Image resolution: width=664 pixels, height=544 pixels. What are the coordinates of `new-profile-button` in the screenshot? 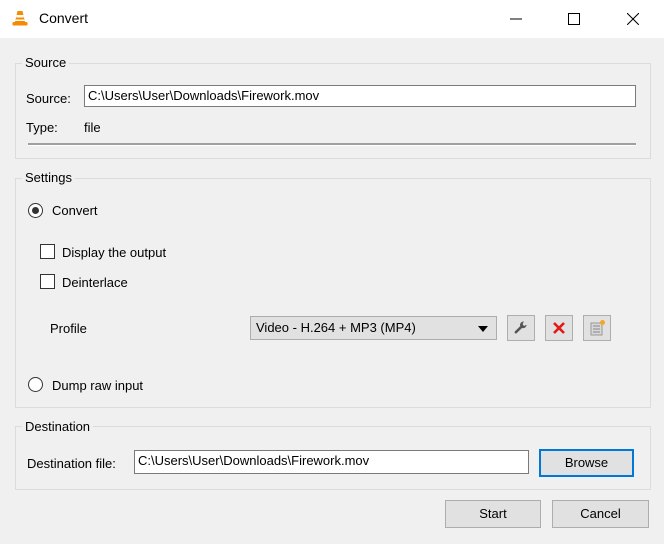 It's located at (597, 328).